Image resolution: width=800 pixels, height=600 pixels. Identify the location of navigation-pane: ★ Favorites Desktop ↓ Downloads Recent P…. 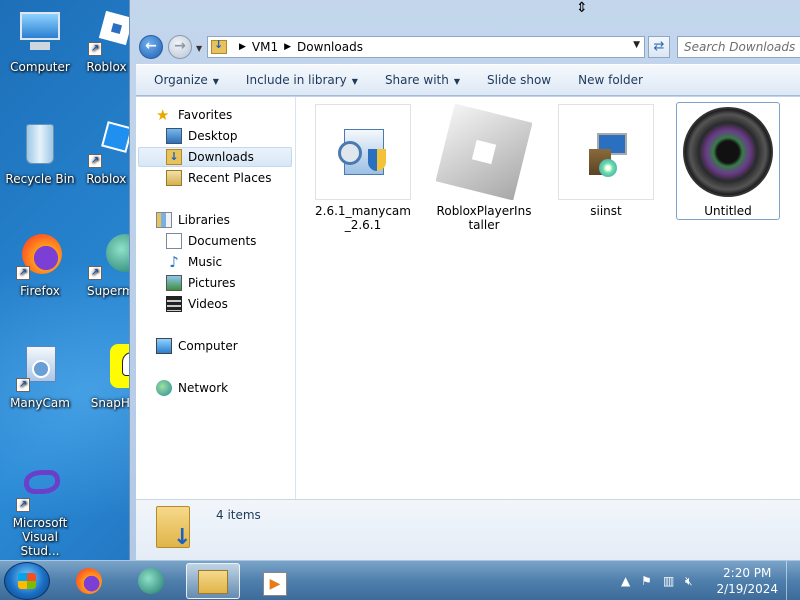
(216, 298).